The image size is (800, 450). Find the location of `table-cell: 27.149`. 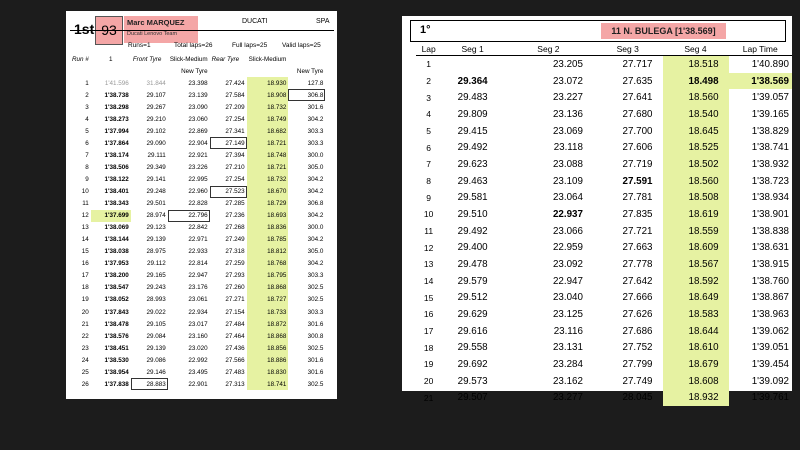

table-cell: 27.149 is located at coordinates (228, 143).